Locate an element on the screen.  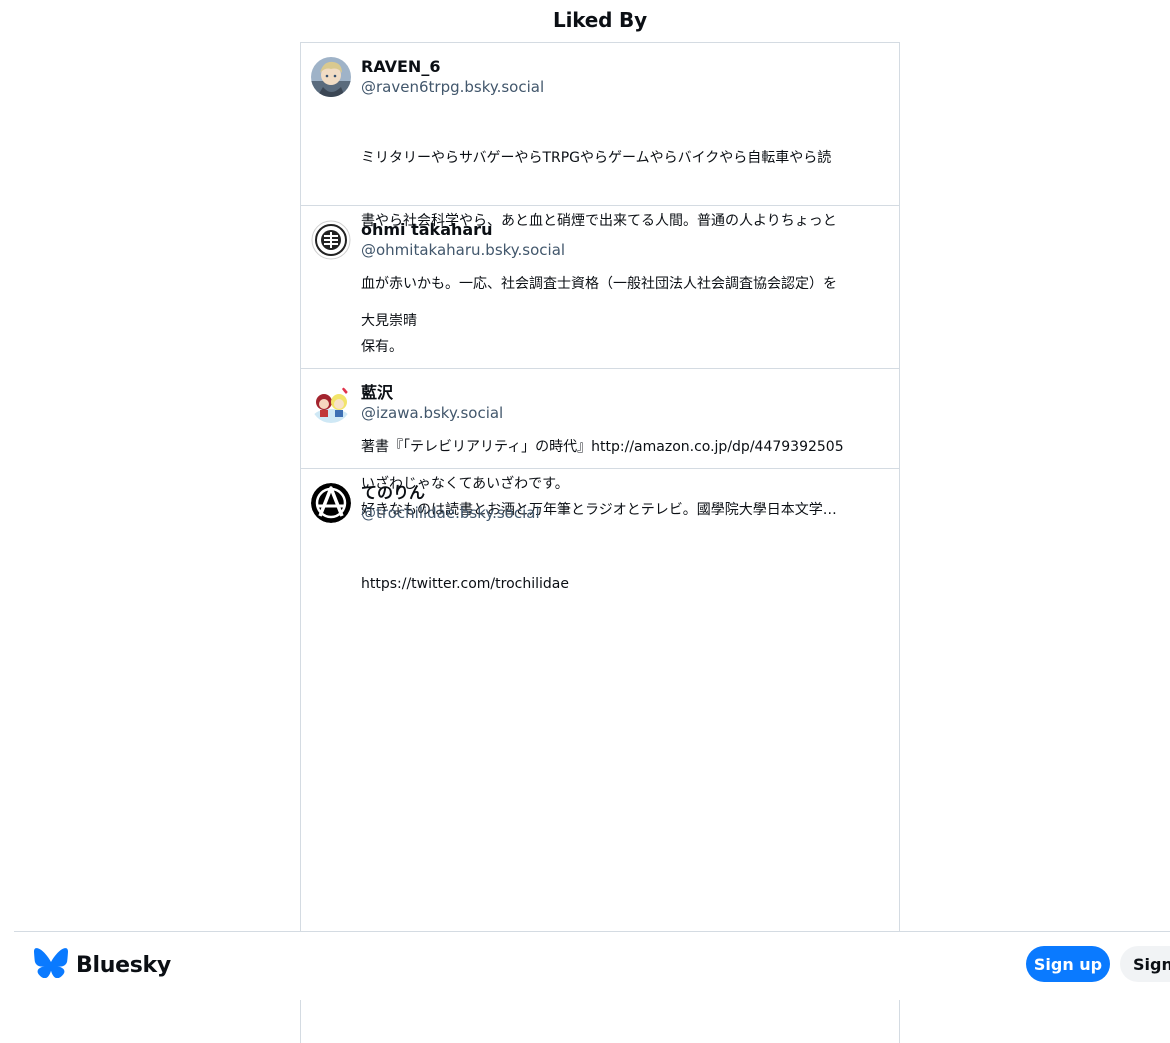
bio-link: https://twitter.com/trochilidae is located at coordinates (622, 584).